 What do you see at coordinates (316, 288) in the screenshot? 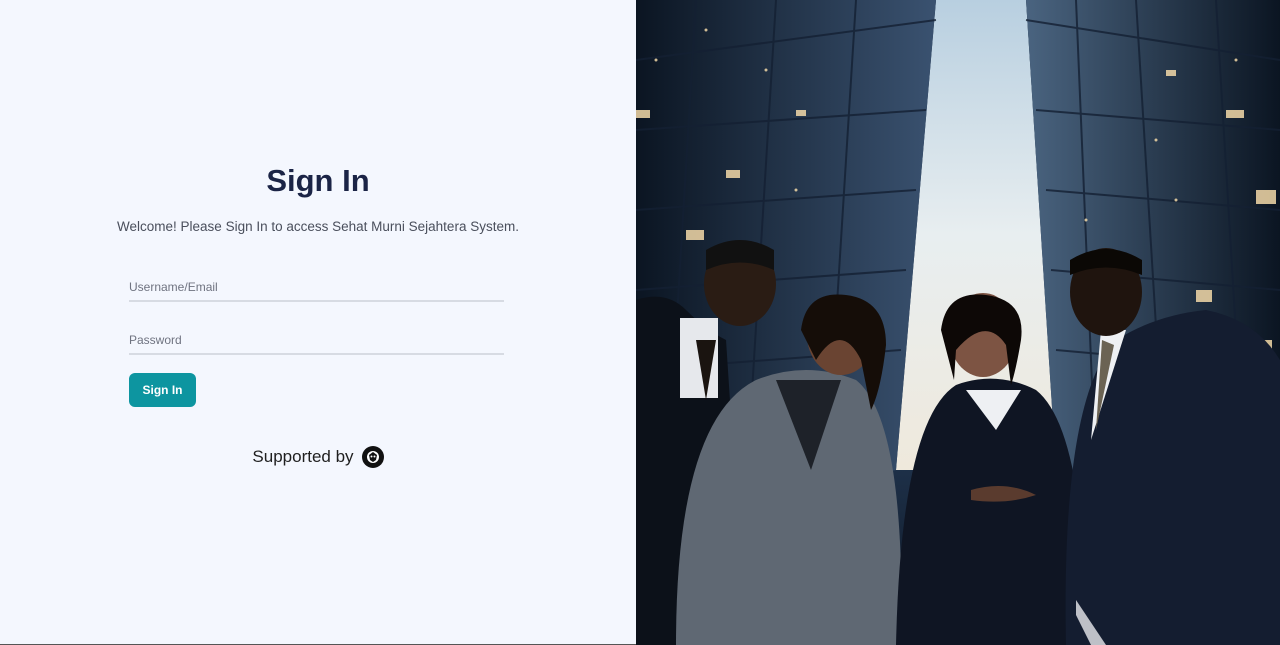
I see `username-email-input` at bounding box center [316, 288].